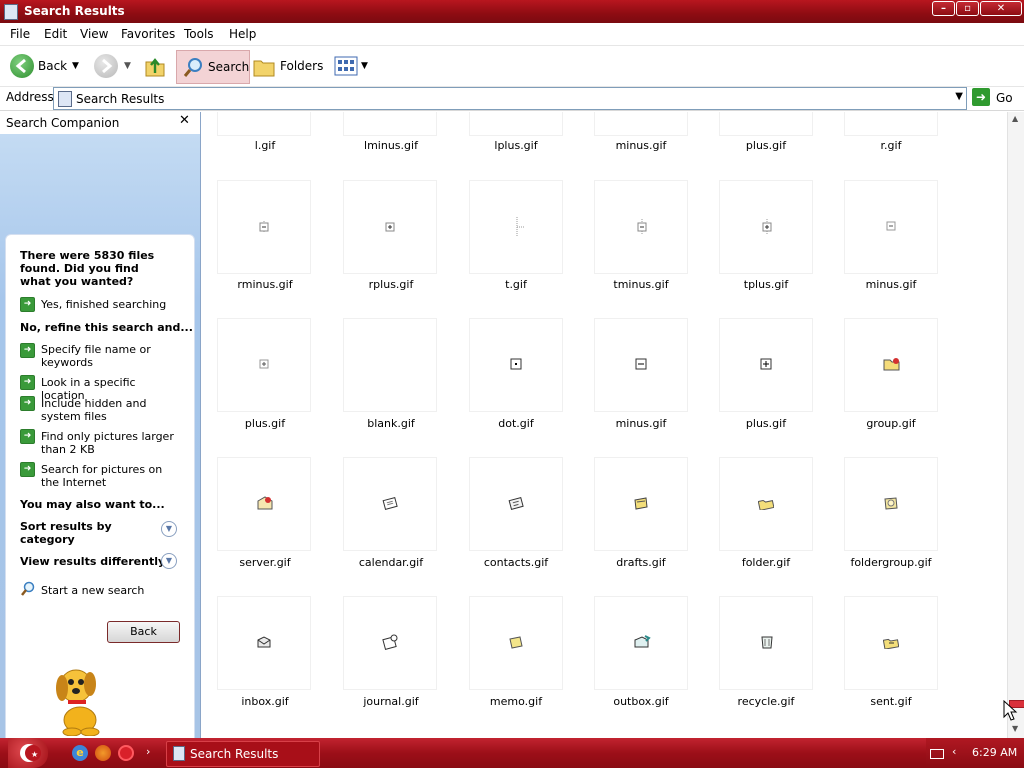  What do you see at coordinates (391, 145) in the screenshot?
I see `file-name: lminus.gif` at bounding box center [391, 145].